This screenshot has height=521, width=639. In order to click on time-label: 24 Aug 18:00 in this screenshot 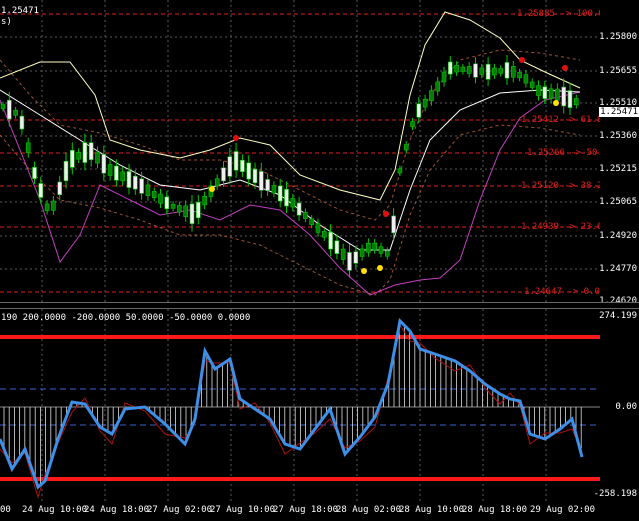, I will do `click(117, 510)`.